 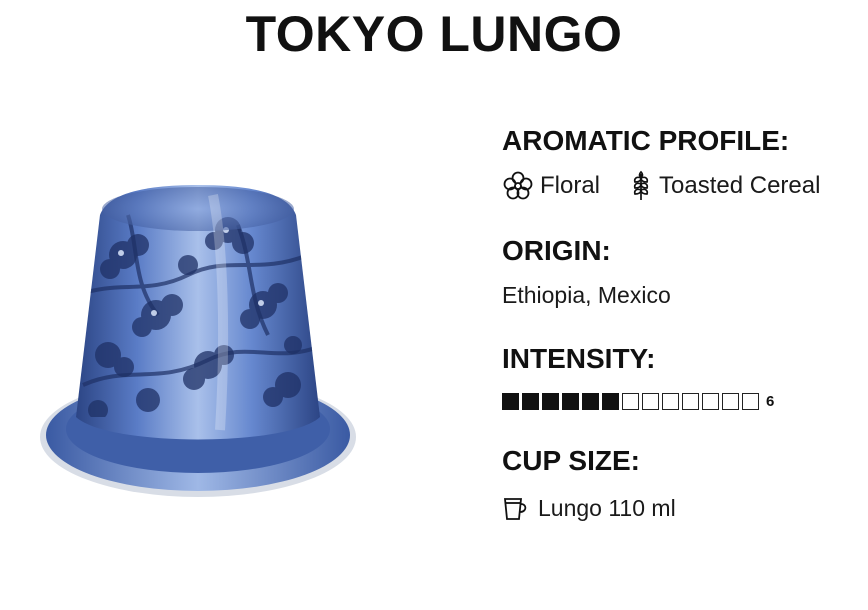 I want to click on intensity-heading: INTENSITY:, so click(x=579, y=358).